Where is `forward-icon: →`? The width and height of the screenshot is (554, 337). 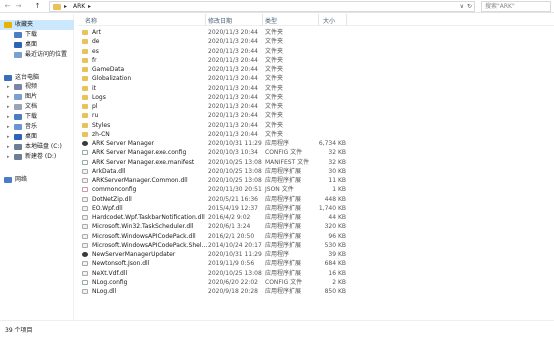 forward-icon: → is located at coordinates (18, 6).